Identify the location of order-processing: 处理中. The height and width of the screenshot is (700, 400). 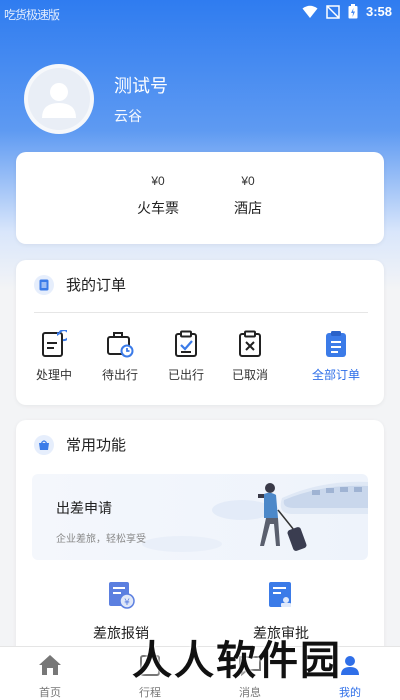
(54, 356).